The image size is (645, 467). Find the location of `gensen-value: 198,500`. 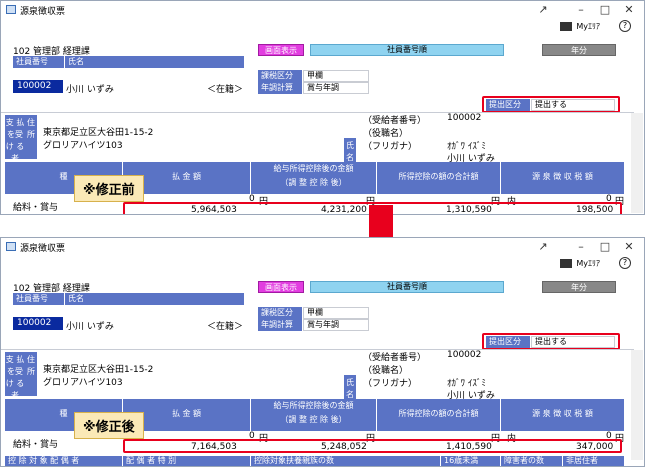

gensen-value: 198,500 is located at coordinates (595, 210).